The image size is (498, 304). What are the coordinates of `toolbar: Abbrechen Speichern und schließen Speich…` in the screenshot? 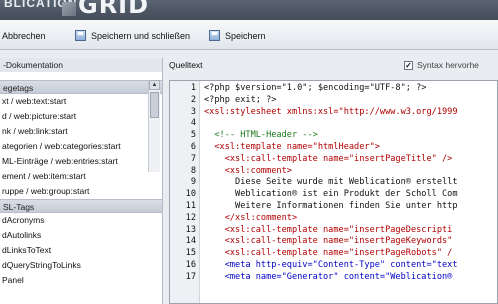 It's located at (249, 35).